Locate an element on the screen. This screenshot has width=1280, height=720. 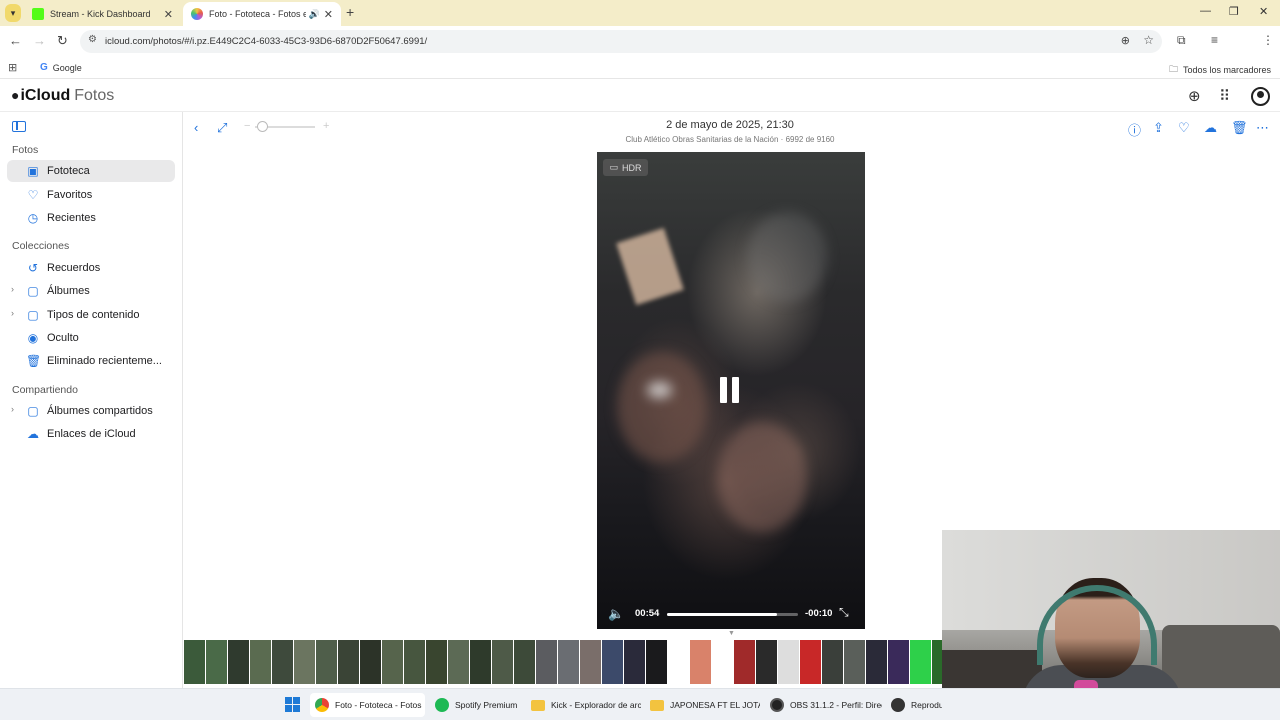
tab-search-button: ▾ is located at coordinates (13, 13).